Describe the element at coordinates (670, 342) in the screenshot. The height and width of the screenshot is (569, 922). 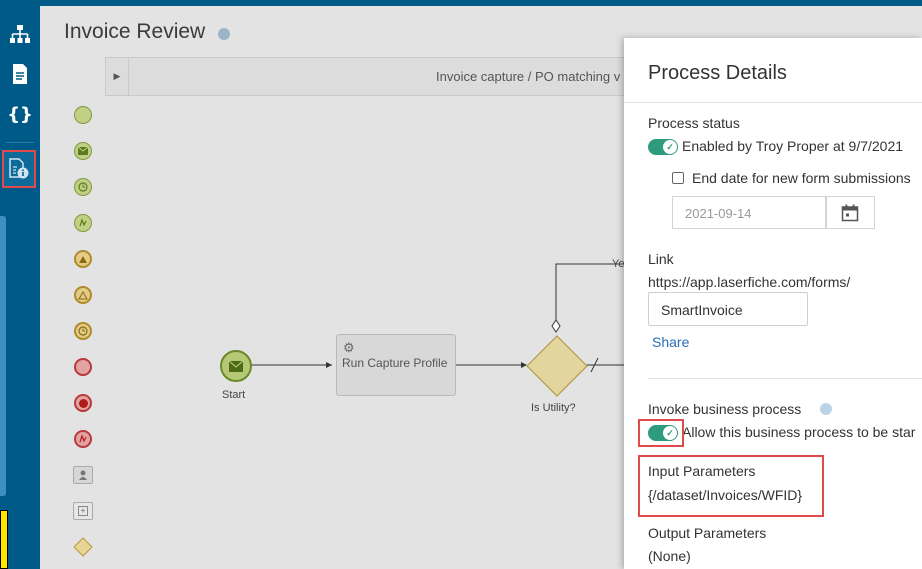
I see `share-link: Share` at that location.